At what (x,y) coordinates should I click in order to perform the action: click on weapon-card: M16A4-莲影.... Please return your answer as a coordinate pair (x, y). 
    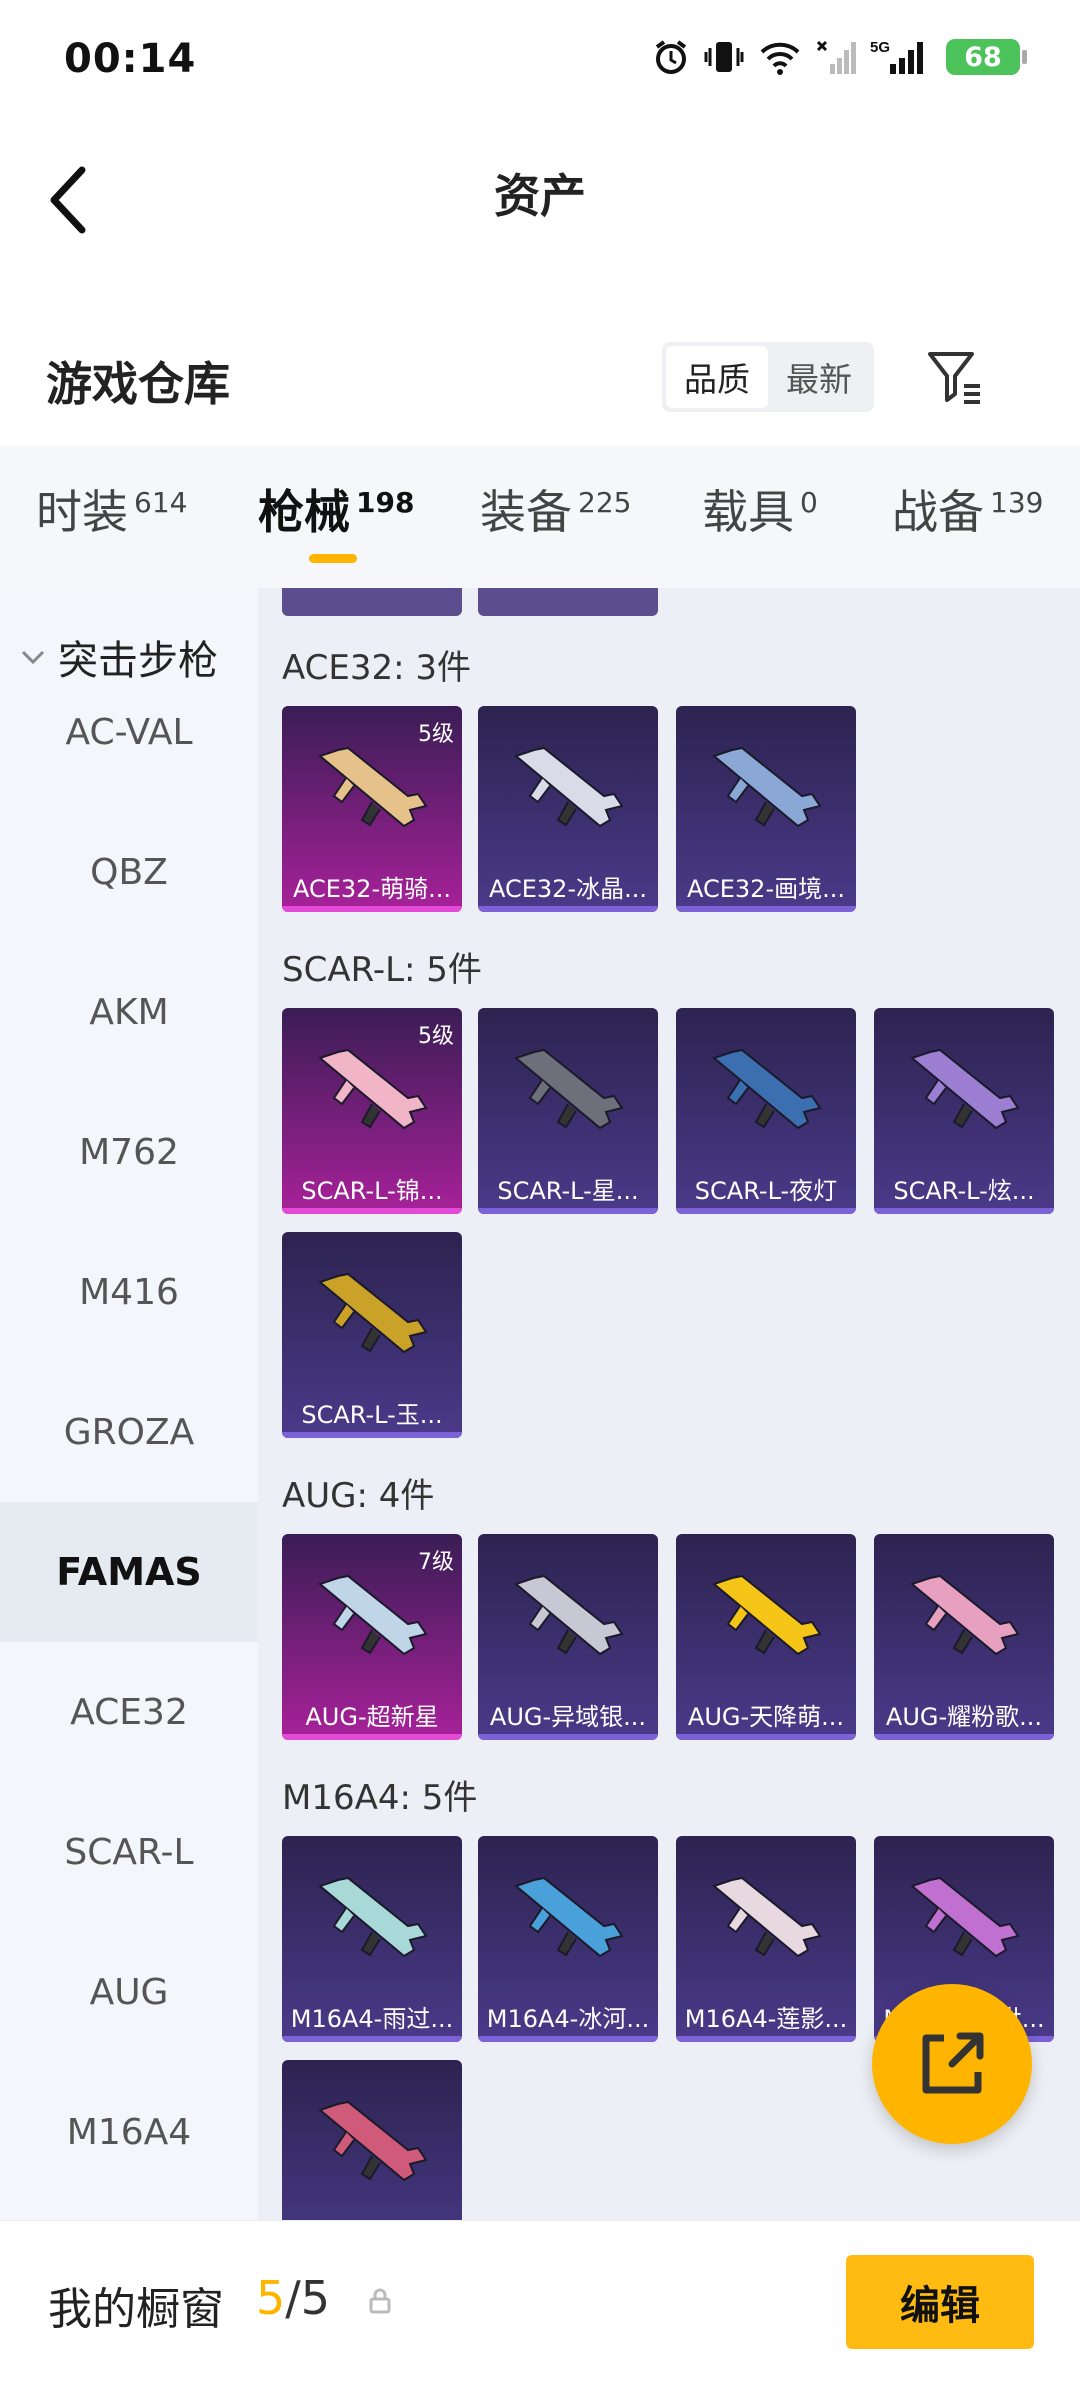
    Looking at the image, I should click on (766, 1939).